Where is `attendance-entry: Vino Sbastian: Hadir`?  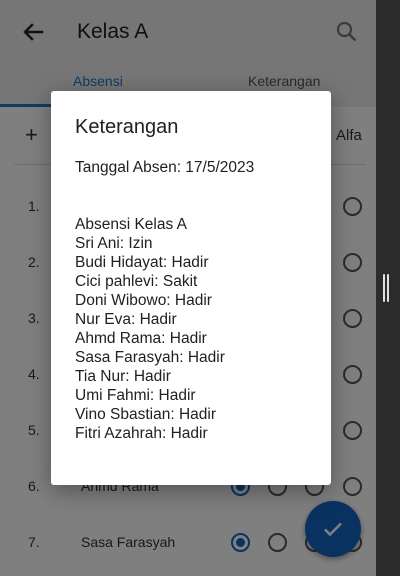
attendance-entry: Vino Sbastian: Hadir is located at coordinates (146, 414).